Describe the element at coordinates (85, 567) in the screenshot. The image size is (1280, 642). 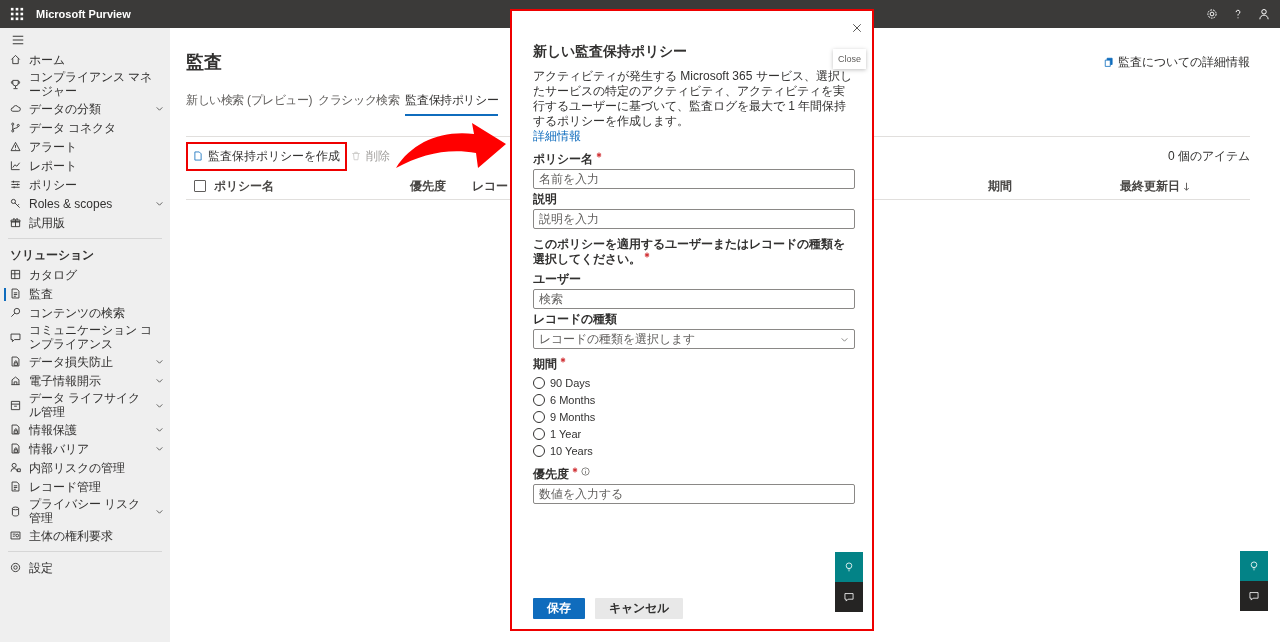
I see `sidebar-item: 設定` at that location.